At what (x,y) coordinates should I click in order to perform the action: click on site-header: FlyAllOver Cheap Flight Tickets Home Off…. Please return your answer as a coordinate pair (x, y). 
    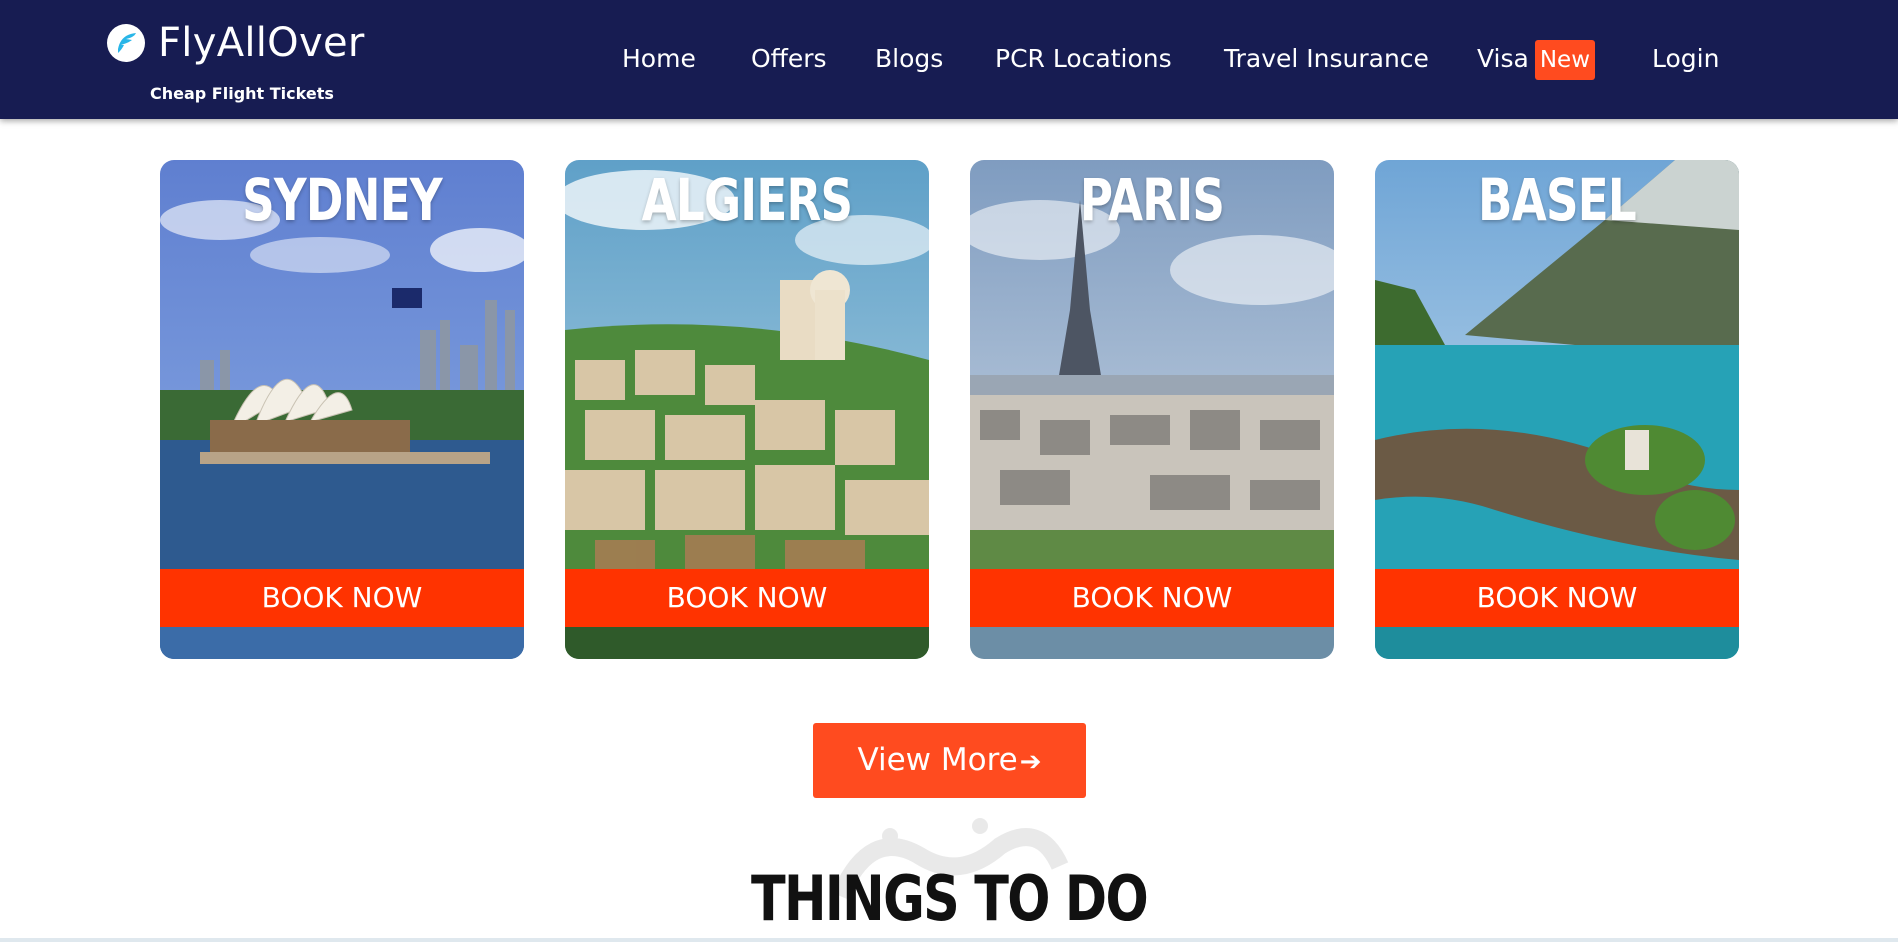
    Looking at the image, I should click on (949, 59).